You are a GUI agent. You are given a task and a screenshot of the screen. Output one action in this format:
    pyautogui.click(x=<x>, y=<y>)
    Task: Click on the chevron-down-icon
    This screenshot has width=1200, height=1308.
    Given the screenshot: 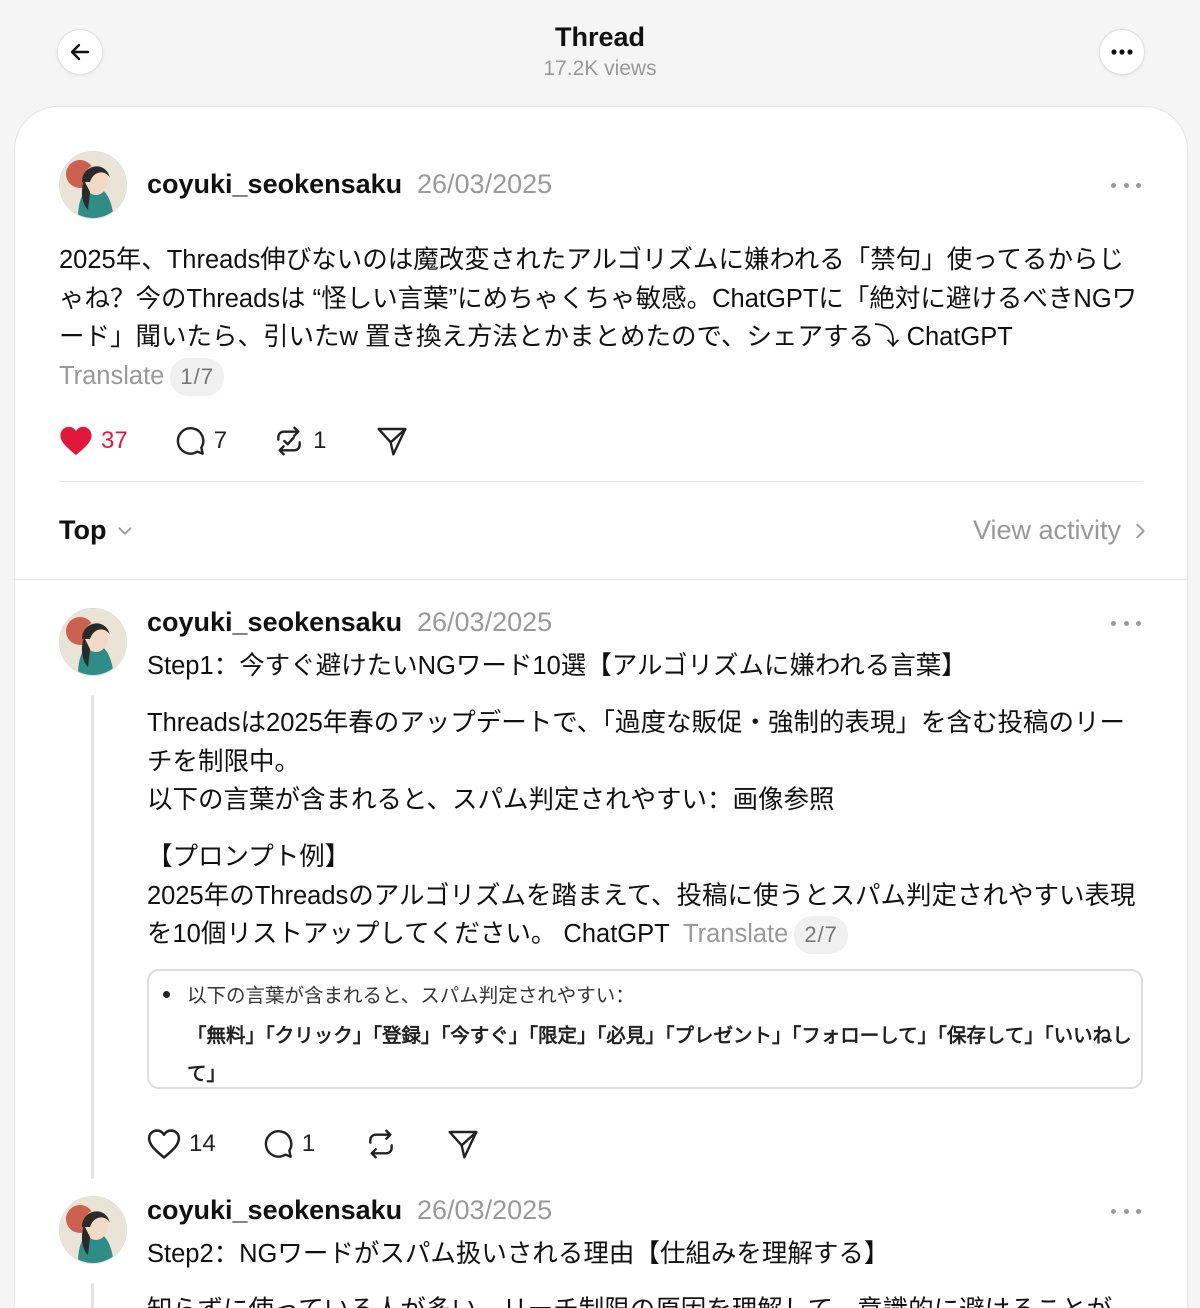 What is the action you would take?
    pyautogui.click(x=125, y=530)
    